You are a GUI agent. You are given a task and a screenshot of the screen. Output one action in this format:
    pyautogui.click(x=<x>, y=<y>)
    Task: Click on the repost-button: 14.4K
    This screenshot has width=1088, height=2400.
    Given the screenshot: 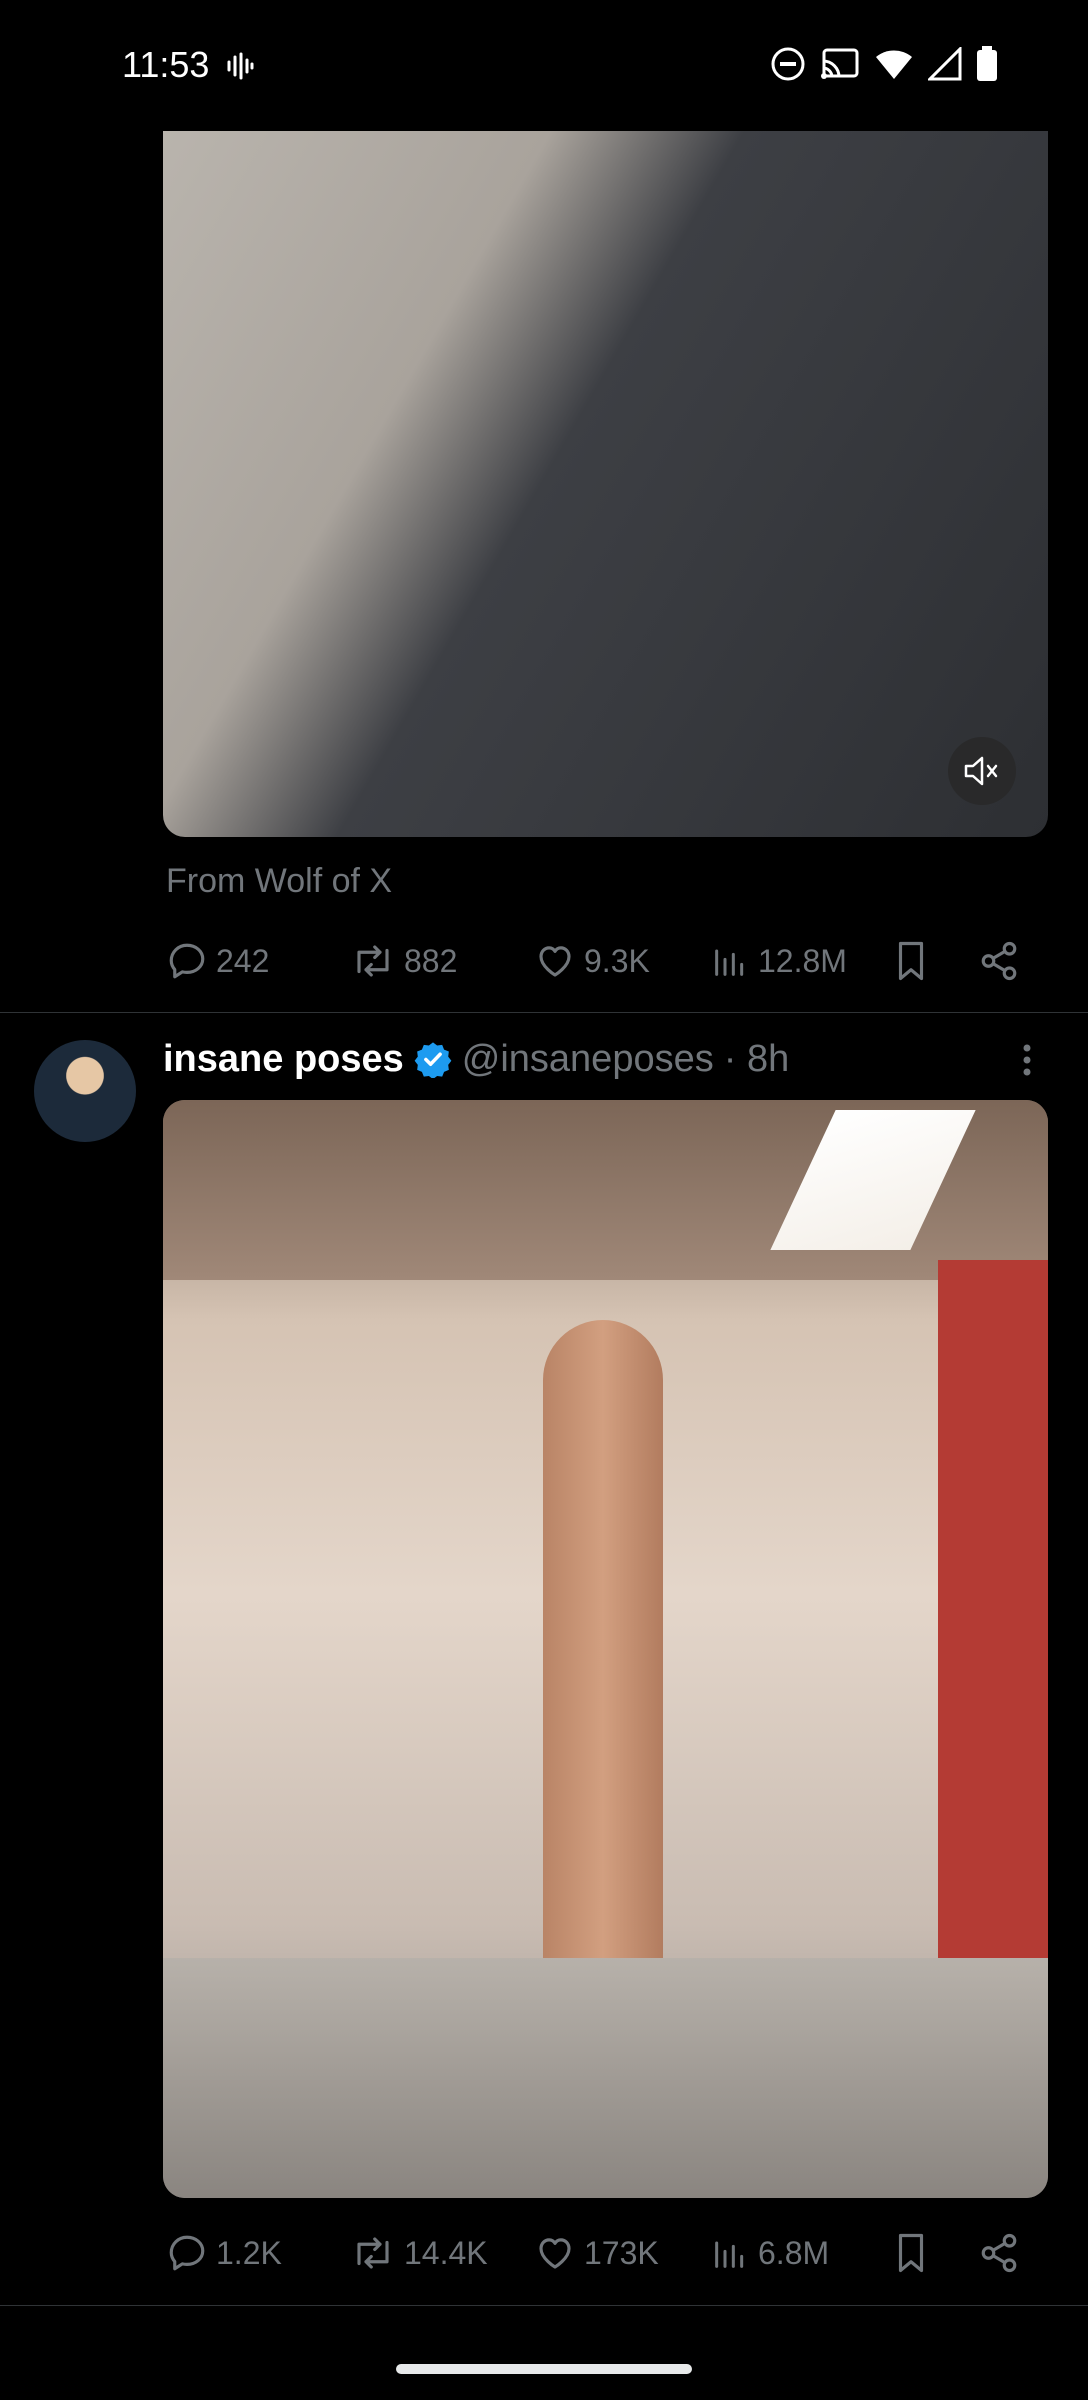 What is the action you would take?
    pyautogui.click(x=419, y=2253)
    